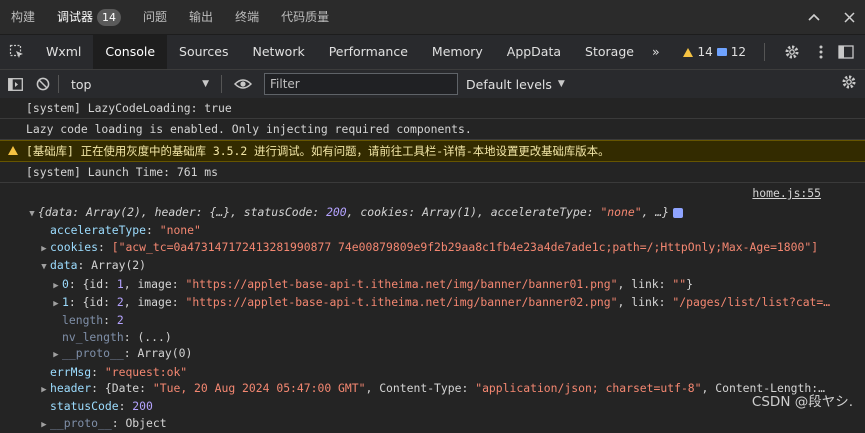 This screenshot has width=865, height=433. What do you see at coordinates (361, 84) in the screenshot?
I see `filter-input` at bounding box center [361, 84].